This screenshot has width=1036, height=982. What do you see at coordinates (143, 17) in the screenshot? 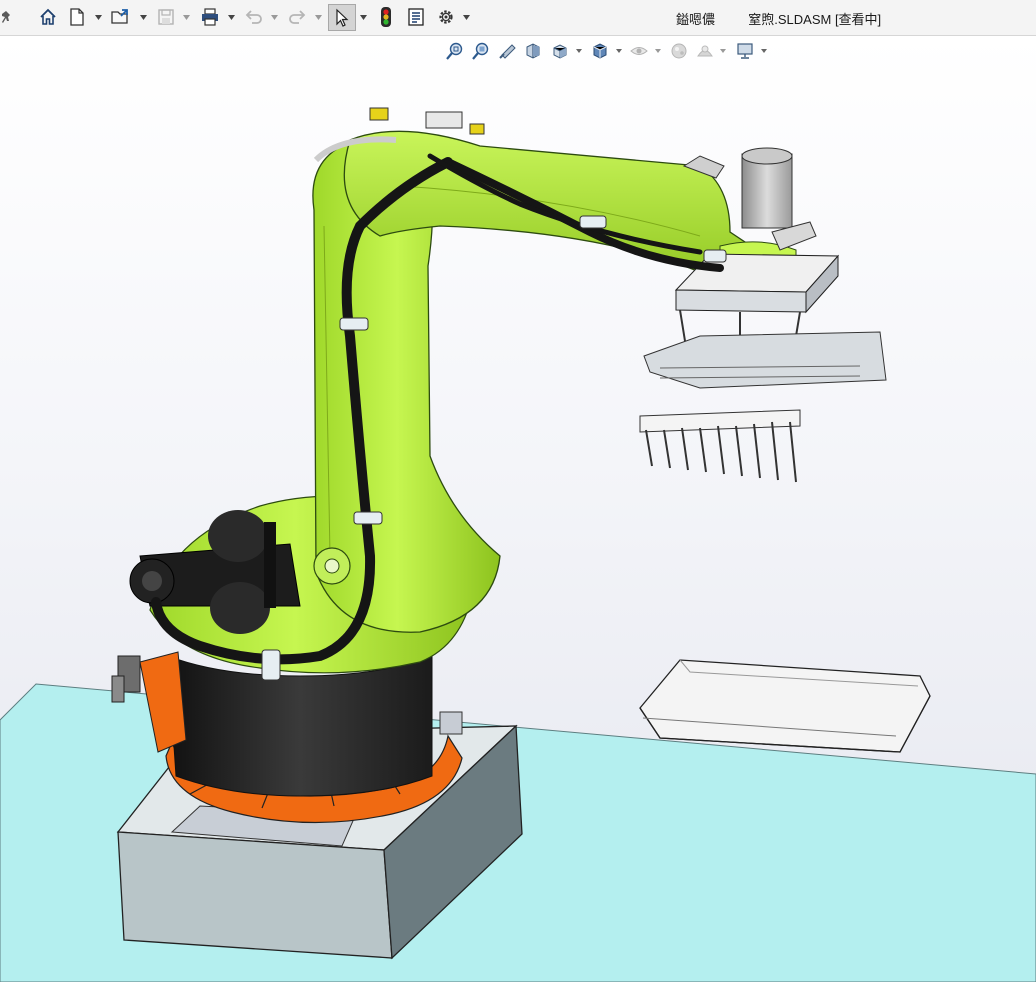
I see `open-dropdown-icon` at bounding box center [143, 17].